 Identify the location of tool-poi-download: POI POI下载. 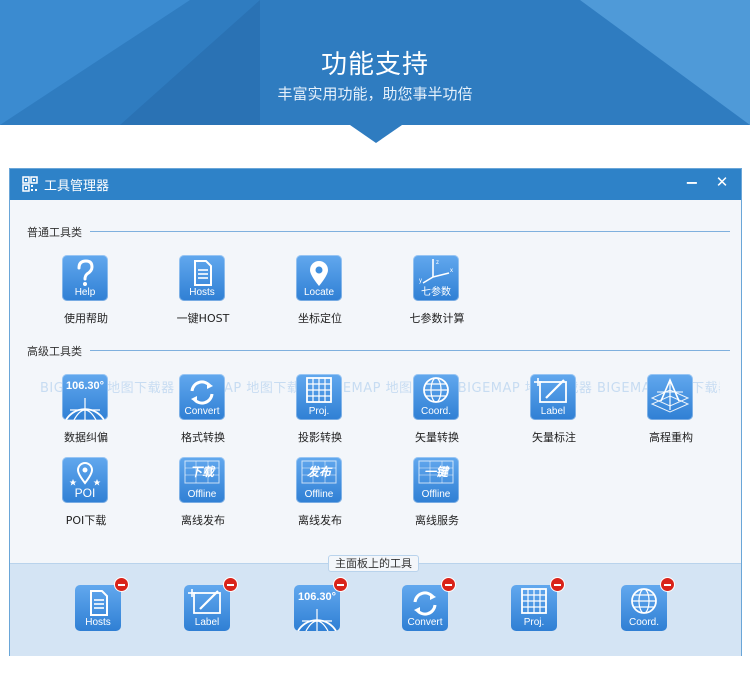
(86, 498).